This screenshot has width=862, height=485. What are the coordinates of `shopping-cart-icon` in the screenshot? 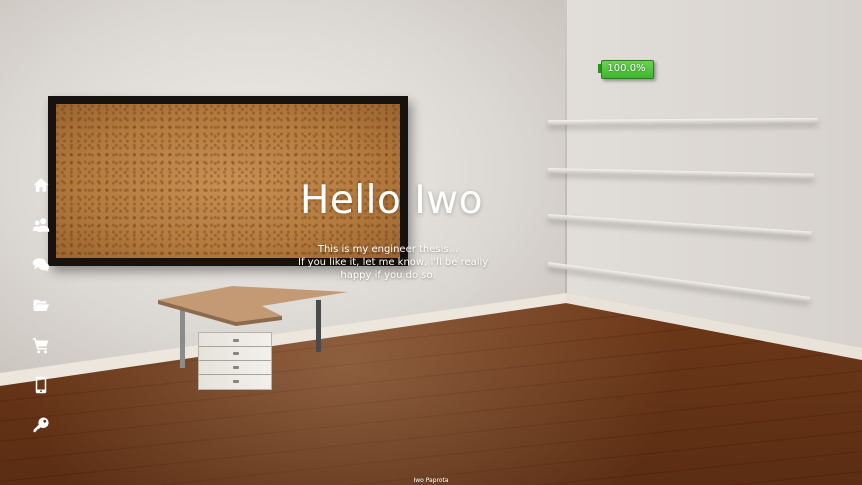 It's located at (40, 346).